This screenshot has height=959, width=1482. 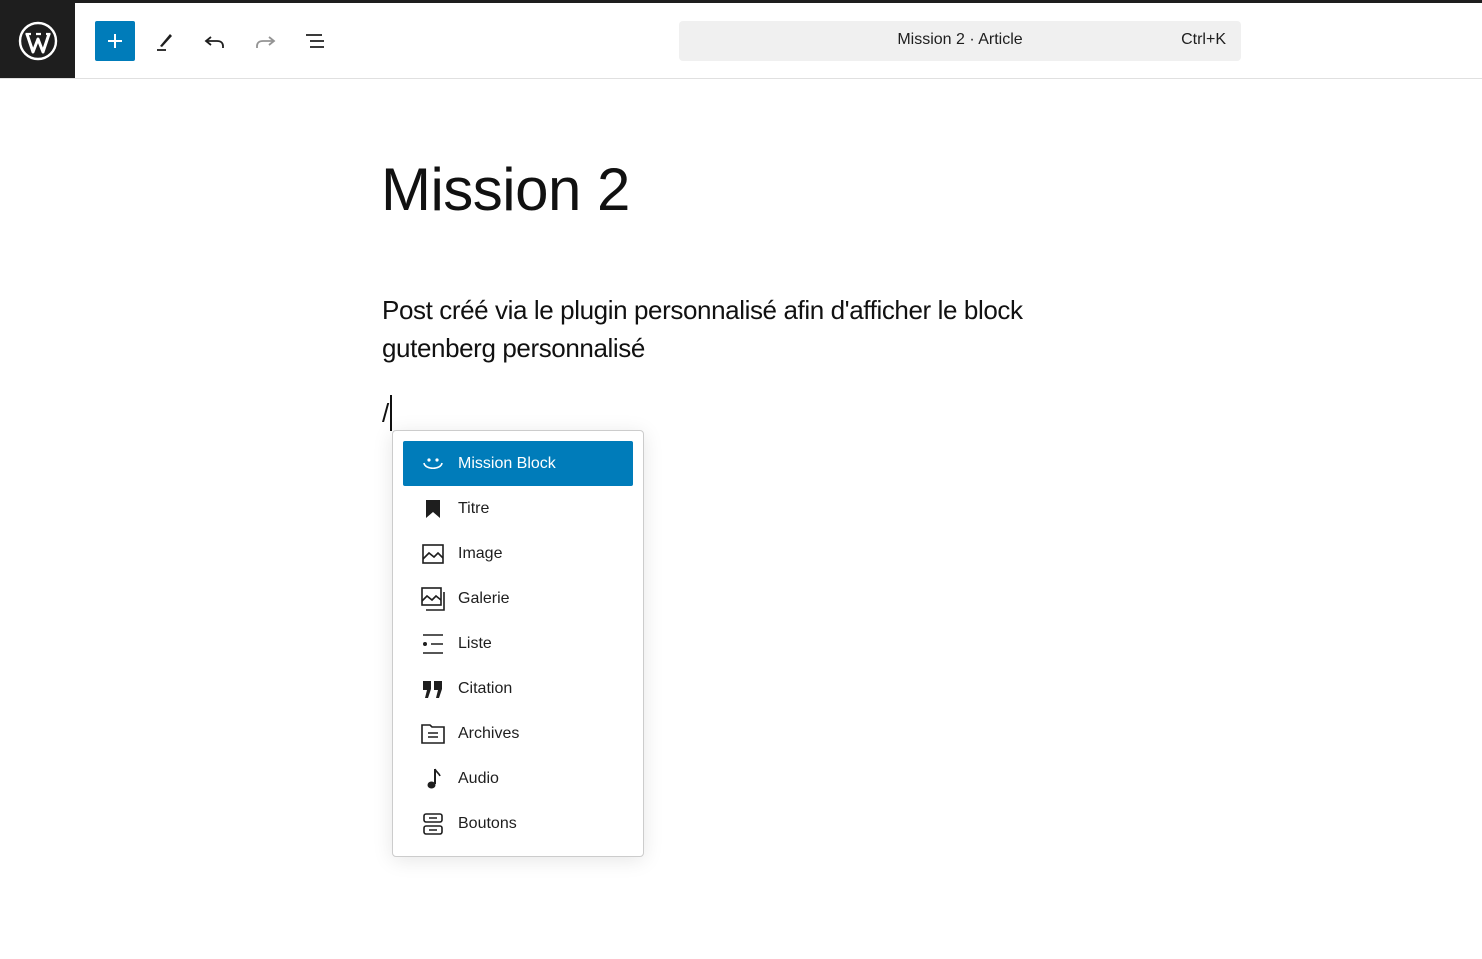 I want to click on audio-icon, so click(x=433, y=779).